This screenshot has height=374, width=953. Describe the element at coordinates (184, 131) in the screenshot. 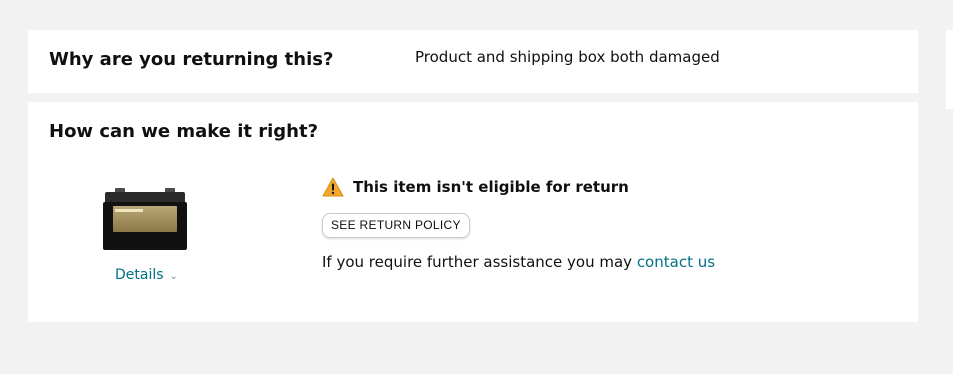

I see `resolution-heading: How can we make it right?` at that location.